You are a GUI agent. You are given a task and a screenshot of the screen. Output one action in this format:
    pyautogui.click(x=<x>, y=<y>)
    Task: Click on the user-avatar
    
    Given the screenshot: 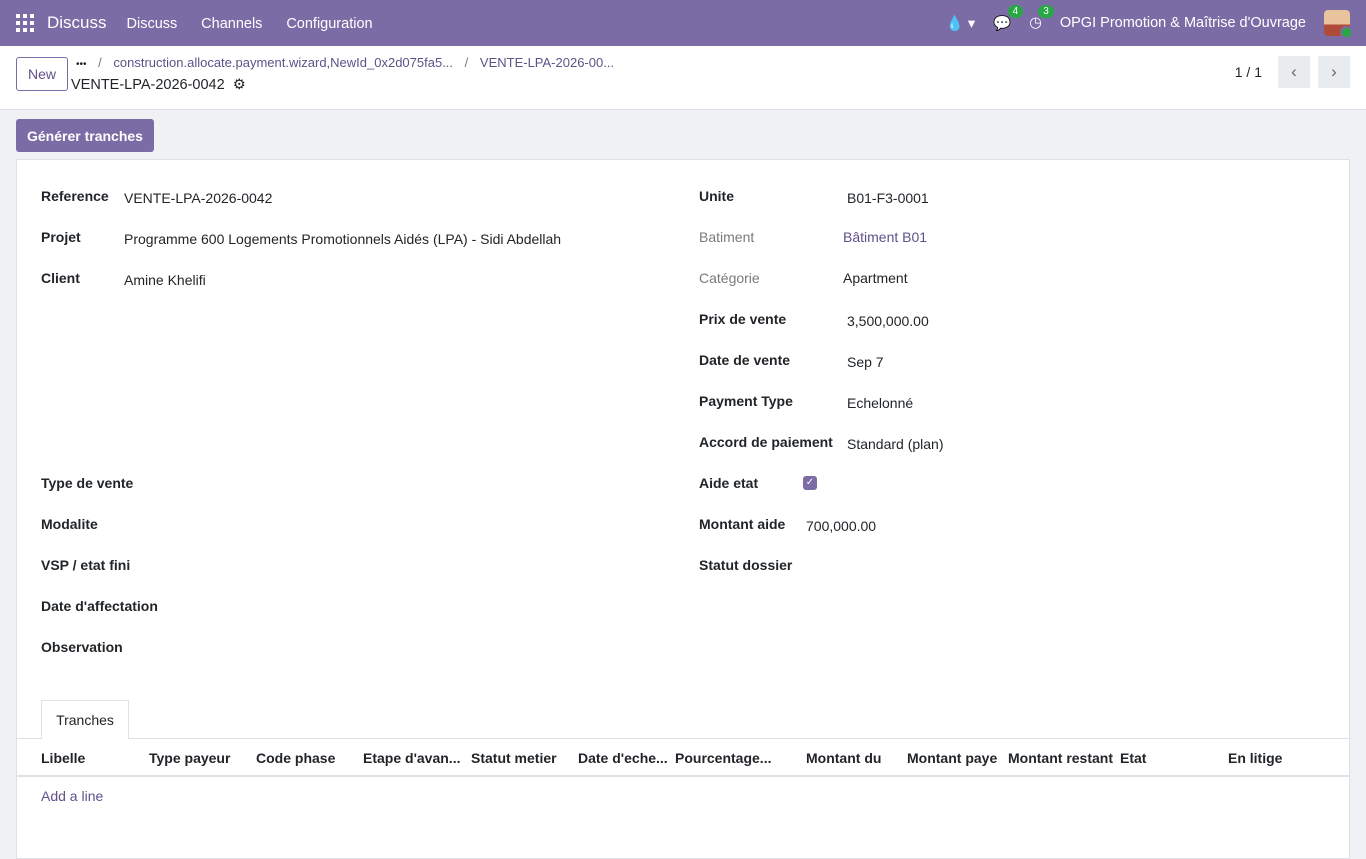 What is the action you would take?
    pyautogui.click(x=1338, y=24)
    